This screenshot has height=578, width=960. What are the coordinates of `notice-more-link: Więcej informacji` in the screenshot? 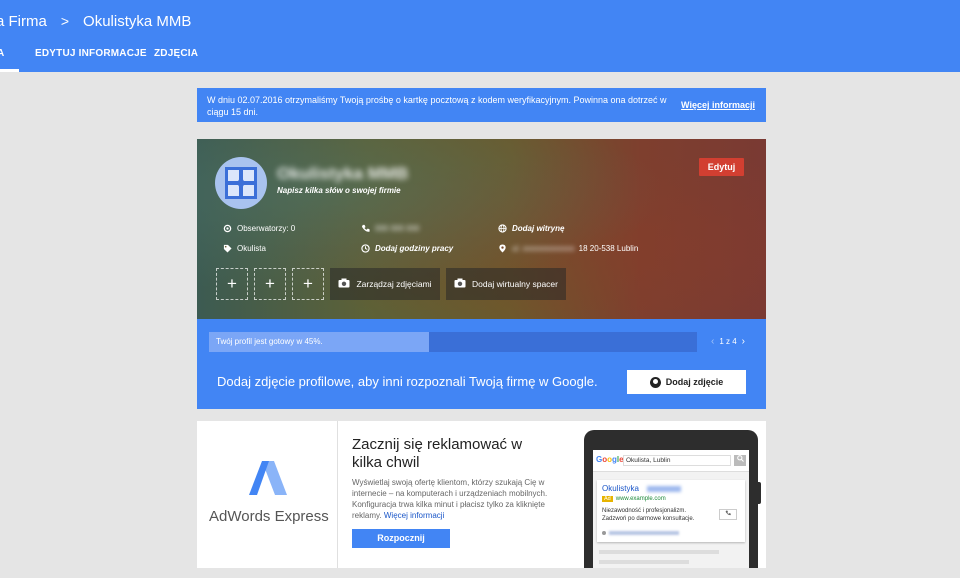 It's located at (718, 105).